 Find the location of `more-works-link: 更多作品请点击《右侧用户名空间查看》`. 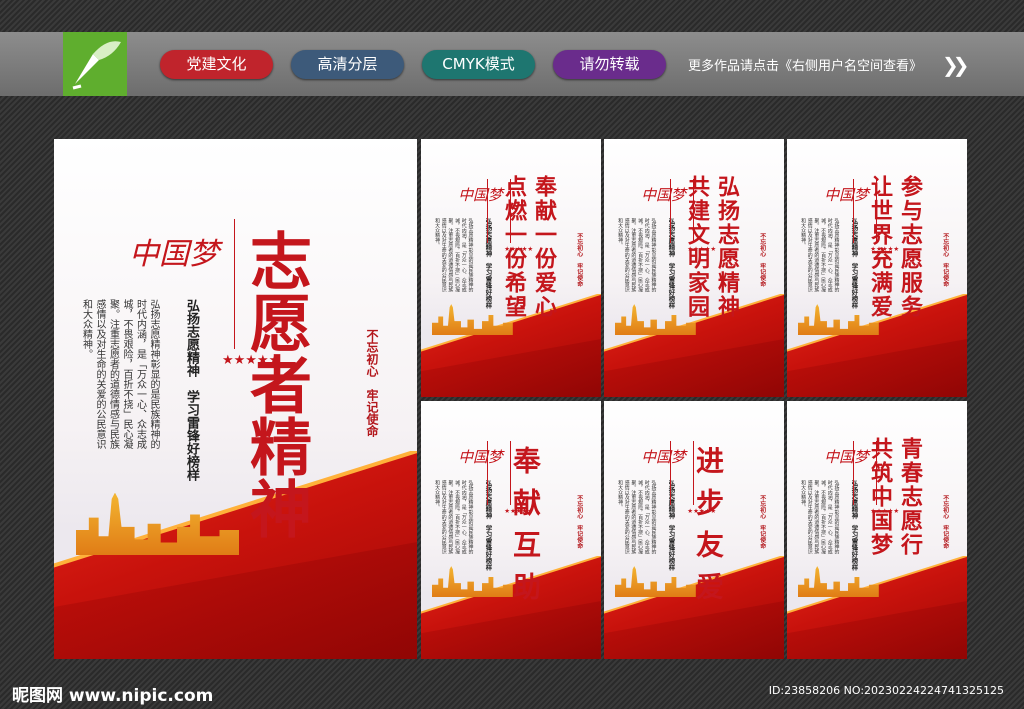

more-works-link: 更多作品请点击《右侧用户名空间查看》 is located at coordinates (805, 64).